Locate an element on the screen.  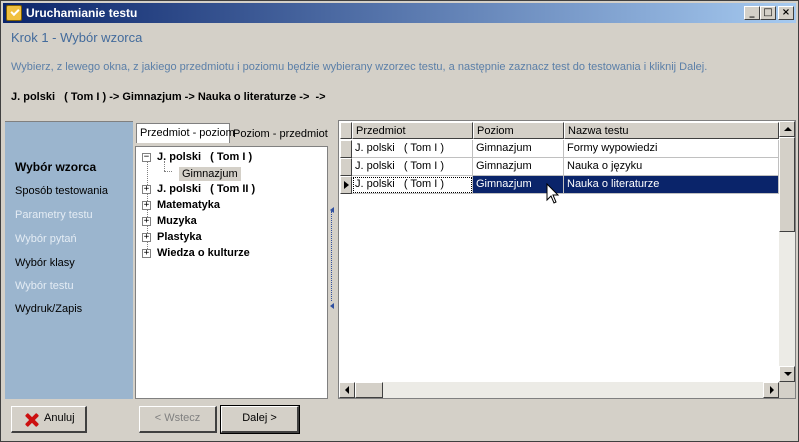
minimize-button: _ is located at coordinates (752, 13).